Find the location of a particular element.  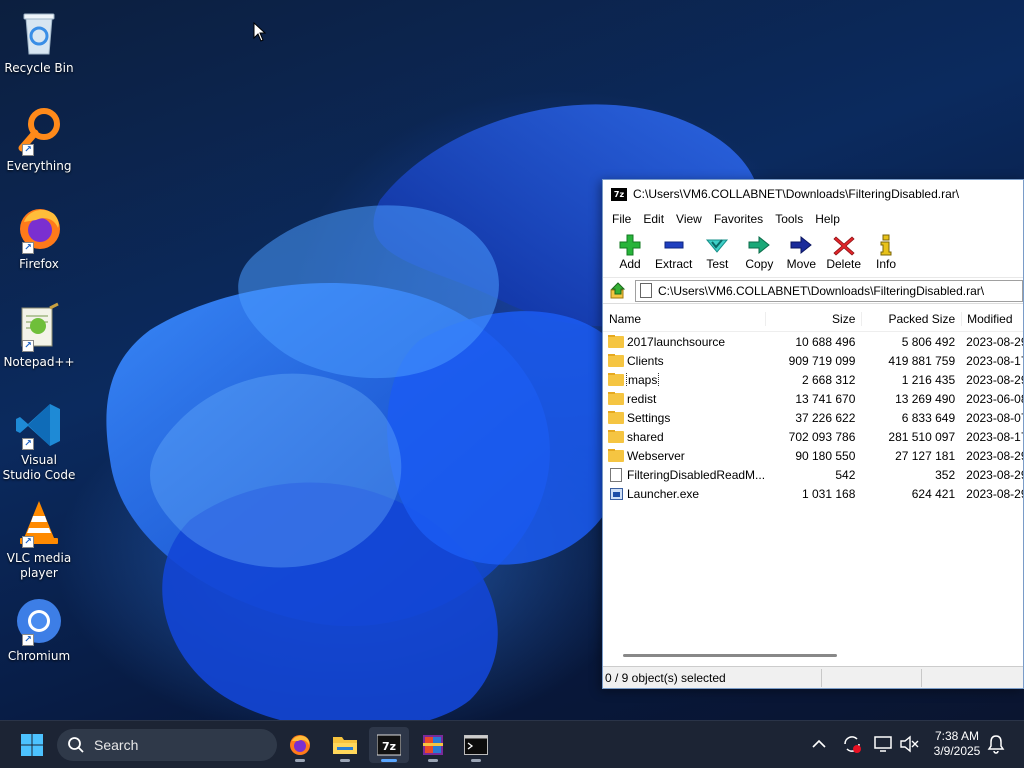

terminal-icon is located at coordinates (476, 745).